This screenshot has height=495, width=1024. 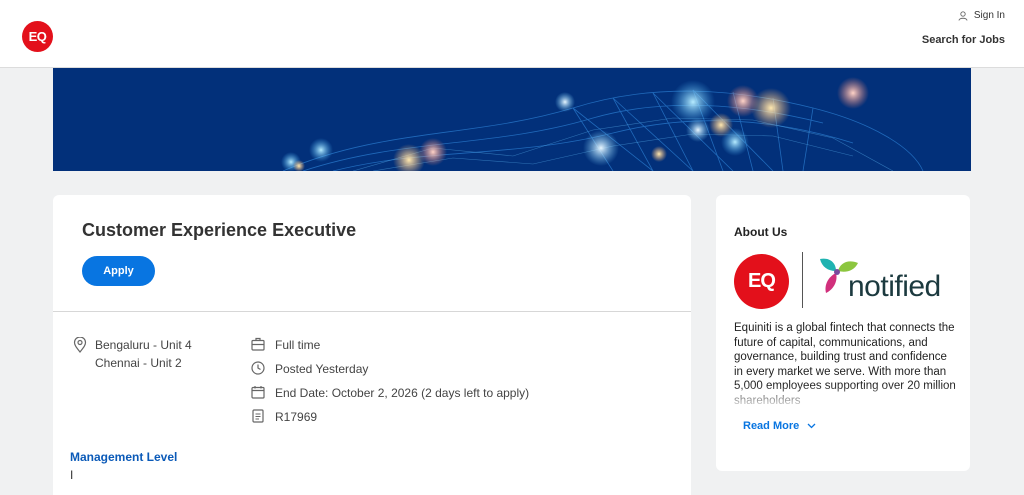 What do you see at coordinates (258, 416) in the screenshot?
I see `document-icon` at bounding box center [258, 416].